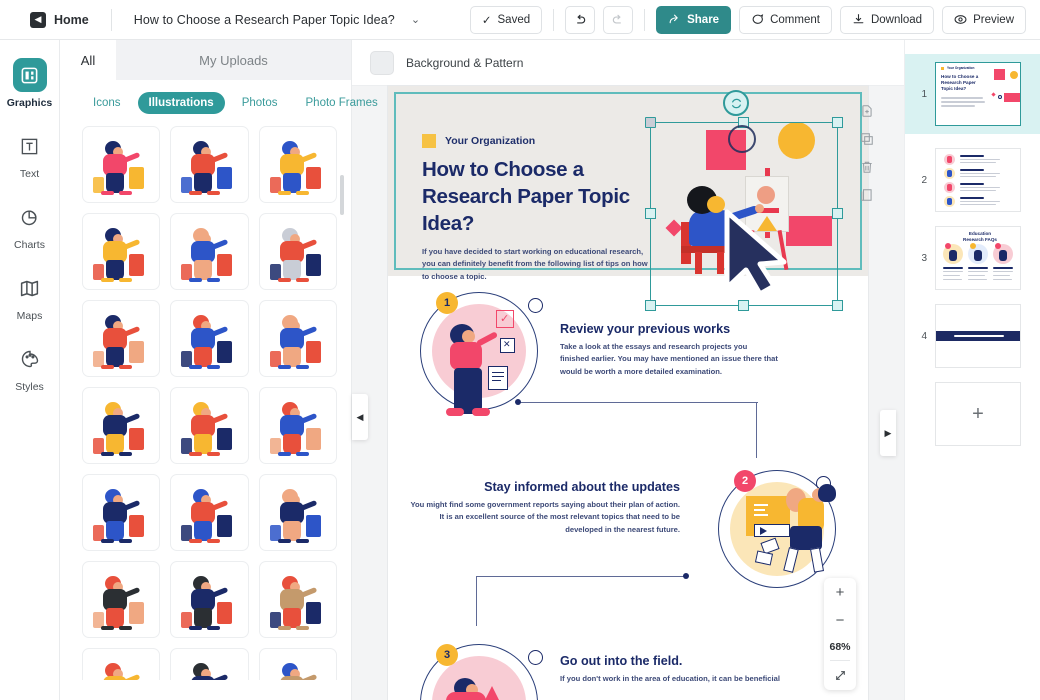 This screenshot has height=700, width=1040. I want to click on subtab-icons: Icons, so click(107, 103).